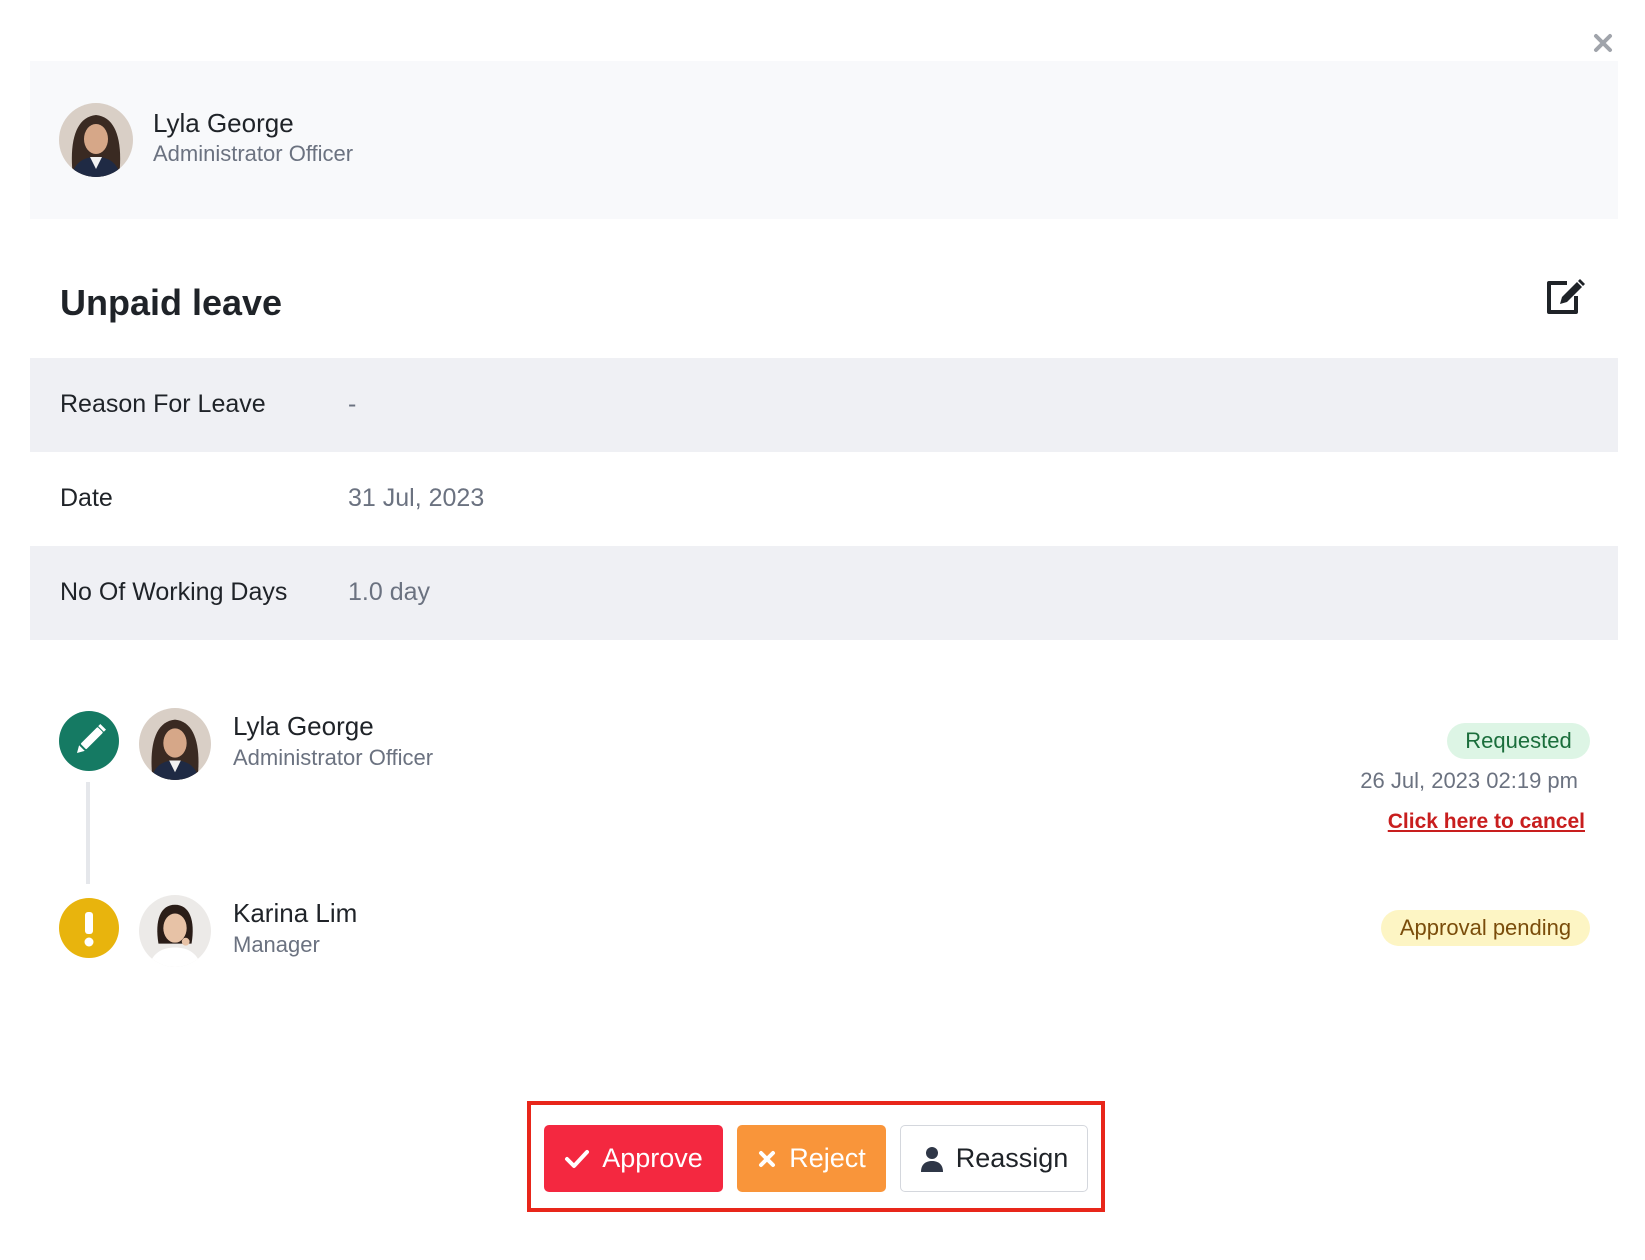  I want to click on edit-icon, so click(1565, 296).